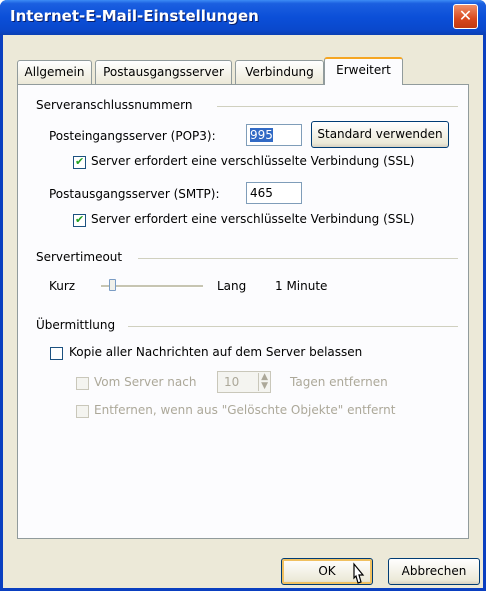 The width and height of the screenshot is (486, 591). Describe the element at coordinates (363, 71) in the screenshot. I see `tab-erweitert: Erweitert` at that location.